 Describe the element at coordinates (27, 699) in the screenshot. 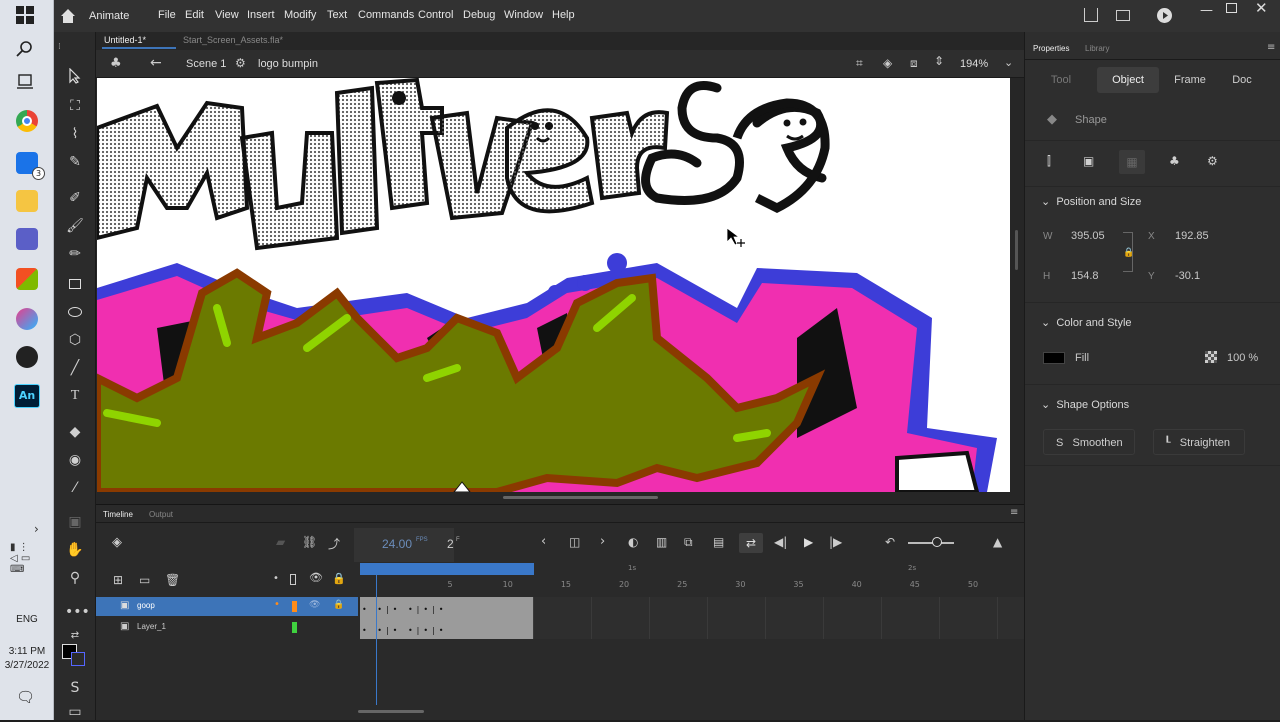

I see `notification-icon: 🗨` at that location.